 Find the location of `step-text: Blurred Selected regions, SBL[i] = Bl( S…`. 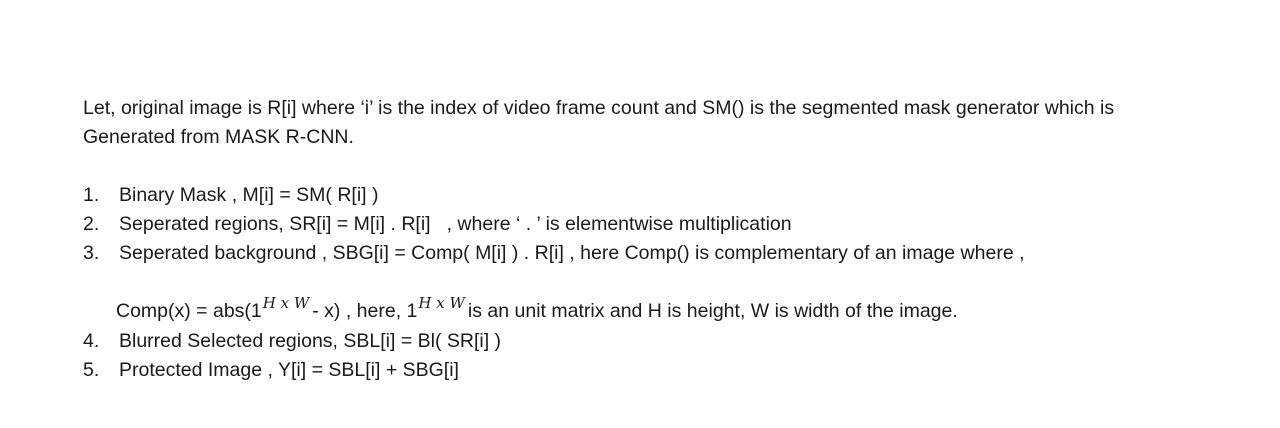

step-text: Blurred Selected regions, SBL[i] = Bl( S… is located at coordinates (310, 341).